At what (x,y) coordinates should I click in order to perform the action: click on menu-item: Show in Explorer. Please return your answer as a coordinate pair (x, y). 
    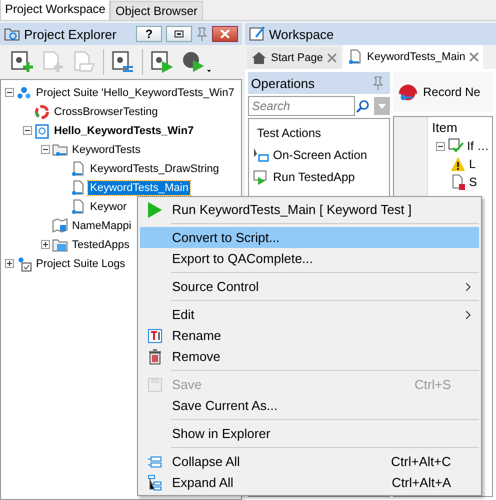
    Looking at the image, I should click on (309, 433).